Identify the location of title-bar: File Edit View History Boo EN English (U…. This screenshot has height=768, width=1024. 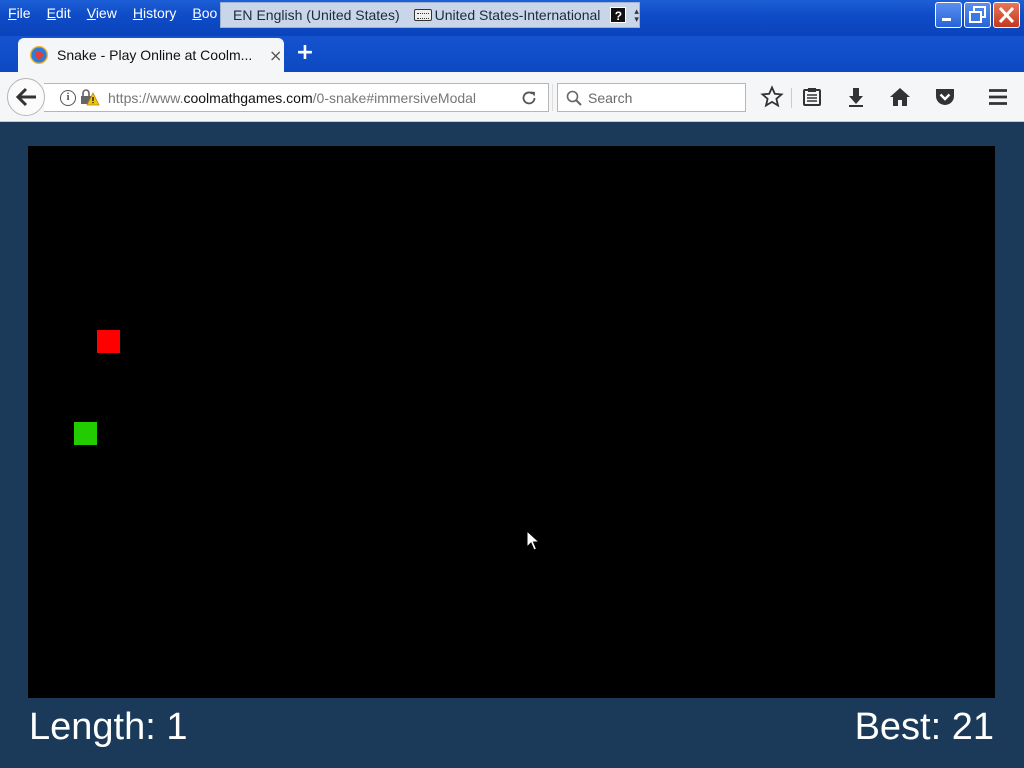
(512, 18).